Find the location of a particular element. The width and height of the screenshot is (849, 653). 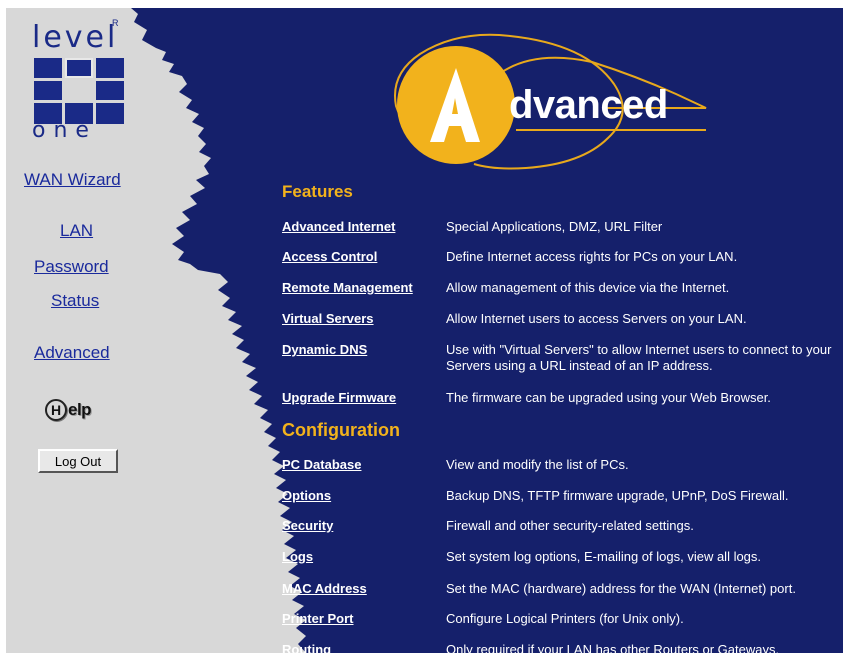

options-link: Options is located at coordinates (306, 495).